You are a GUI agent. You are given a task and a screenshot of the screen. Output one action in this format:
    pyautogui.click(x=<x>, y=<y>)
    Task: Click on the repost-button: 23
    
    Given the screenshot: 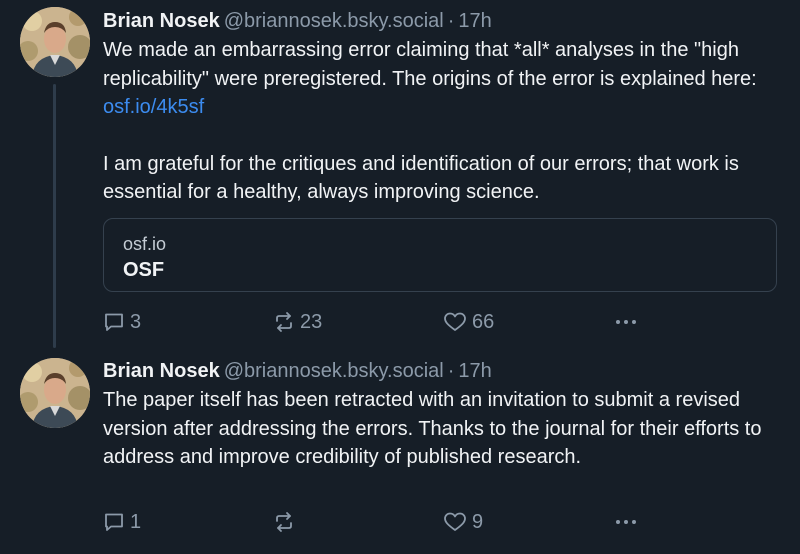 What is the action you would take?
    pyautogui.click(x=297, y=322)
    